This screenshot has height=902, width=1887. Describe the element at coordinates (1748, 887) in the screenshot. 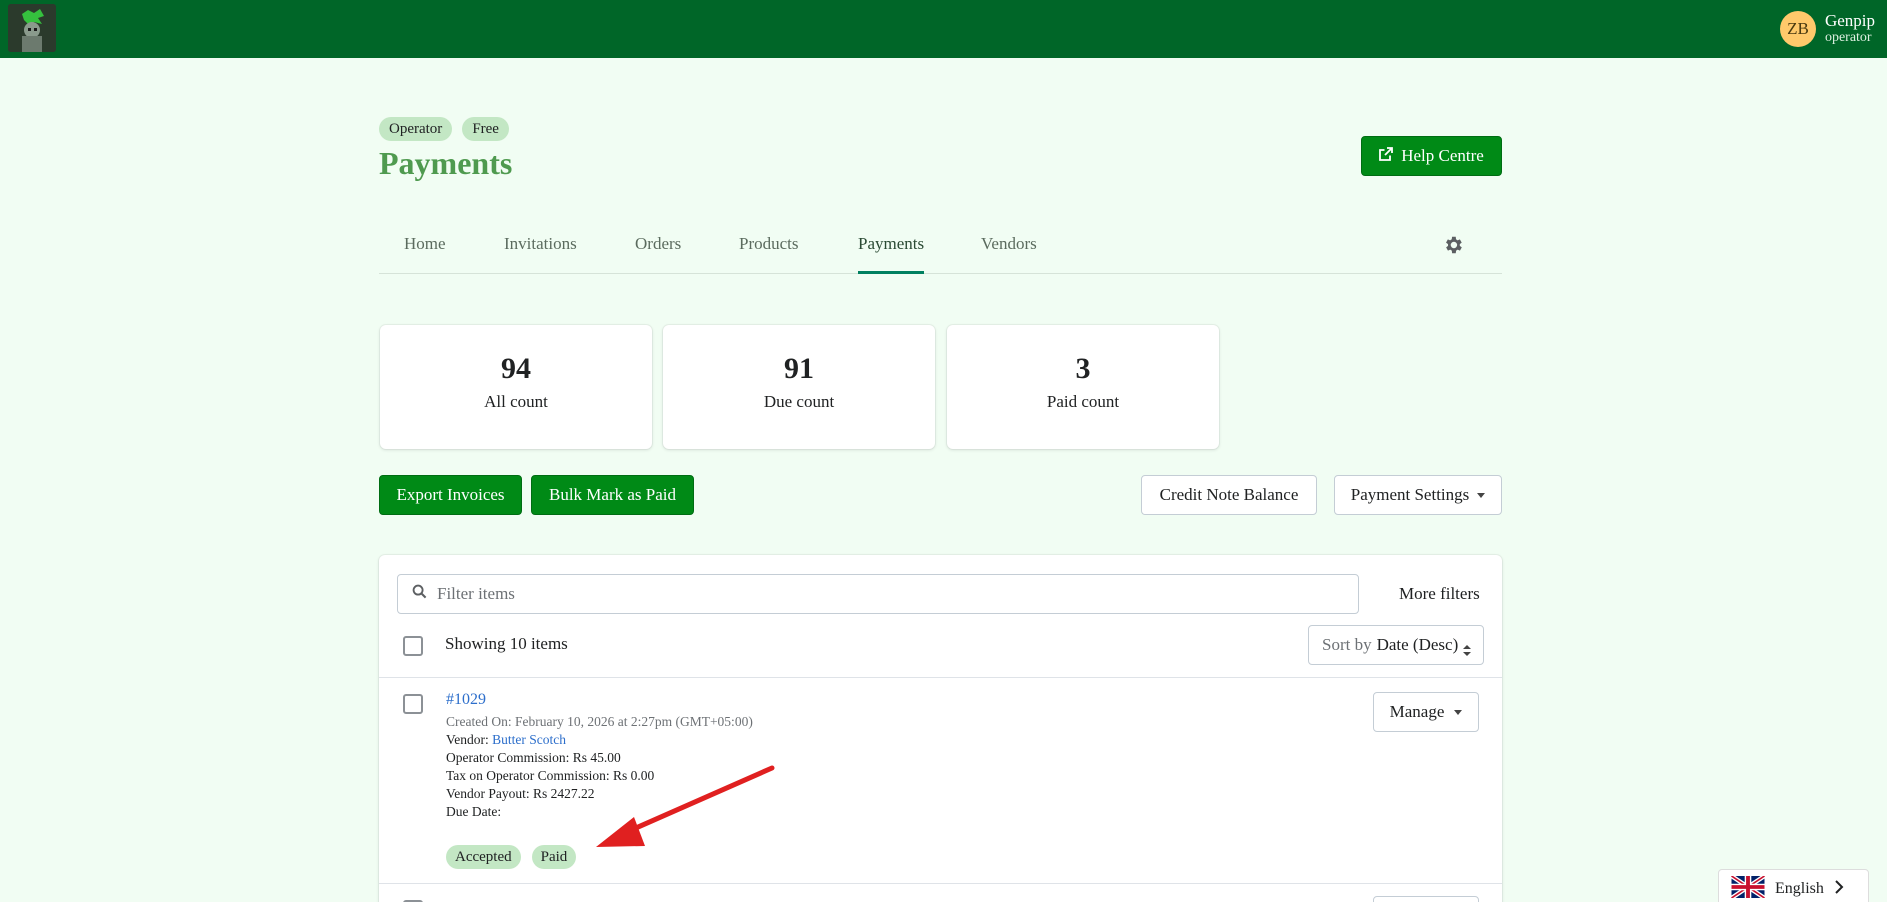

I see `uk-flag-icon` at that location.